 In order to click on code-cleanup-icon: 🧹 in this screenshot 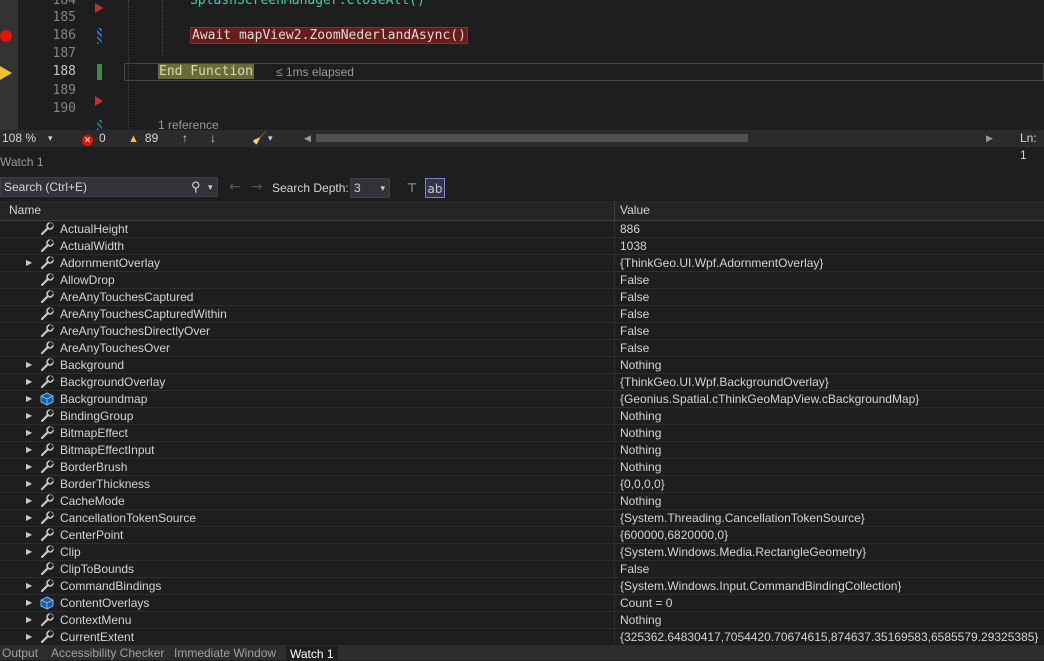, I will do `click(259, 138)`.